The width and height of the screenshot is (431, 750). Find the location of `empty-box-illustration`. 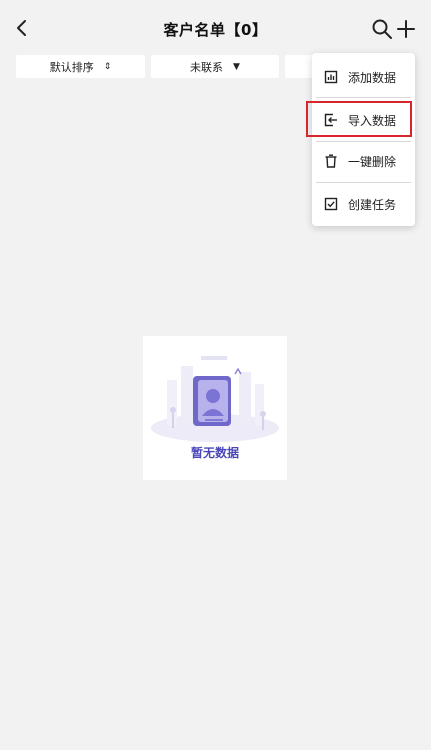

empty-box-illustration is located at coordinates (215, 399).